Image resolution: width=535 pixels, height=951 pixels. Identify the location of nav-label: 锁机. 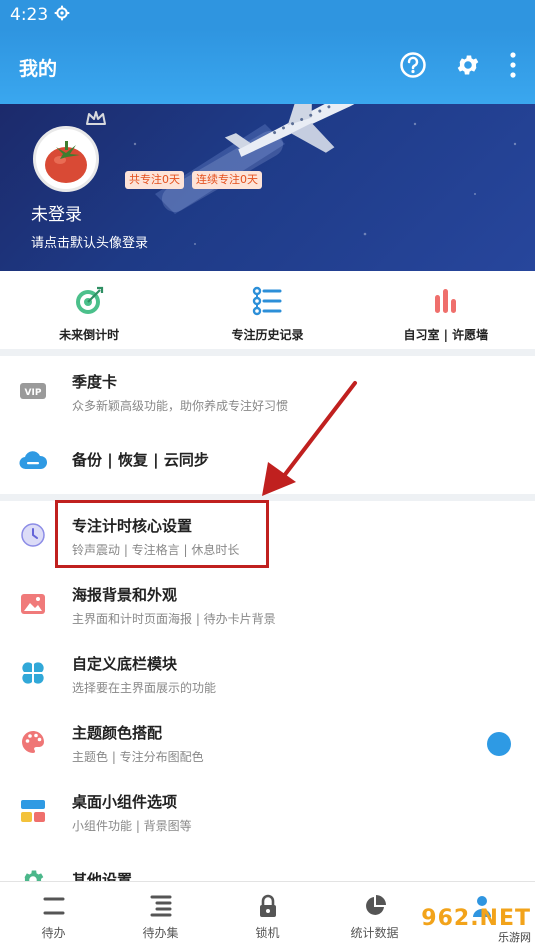
(267, 933).